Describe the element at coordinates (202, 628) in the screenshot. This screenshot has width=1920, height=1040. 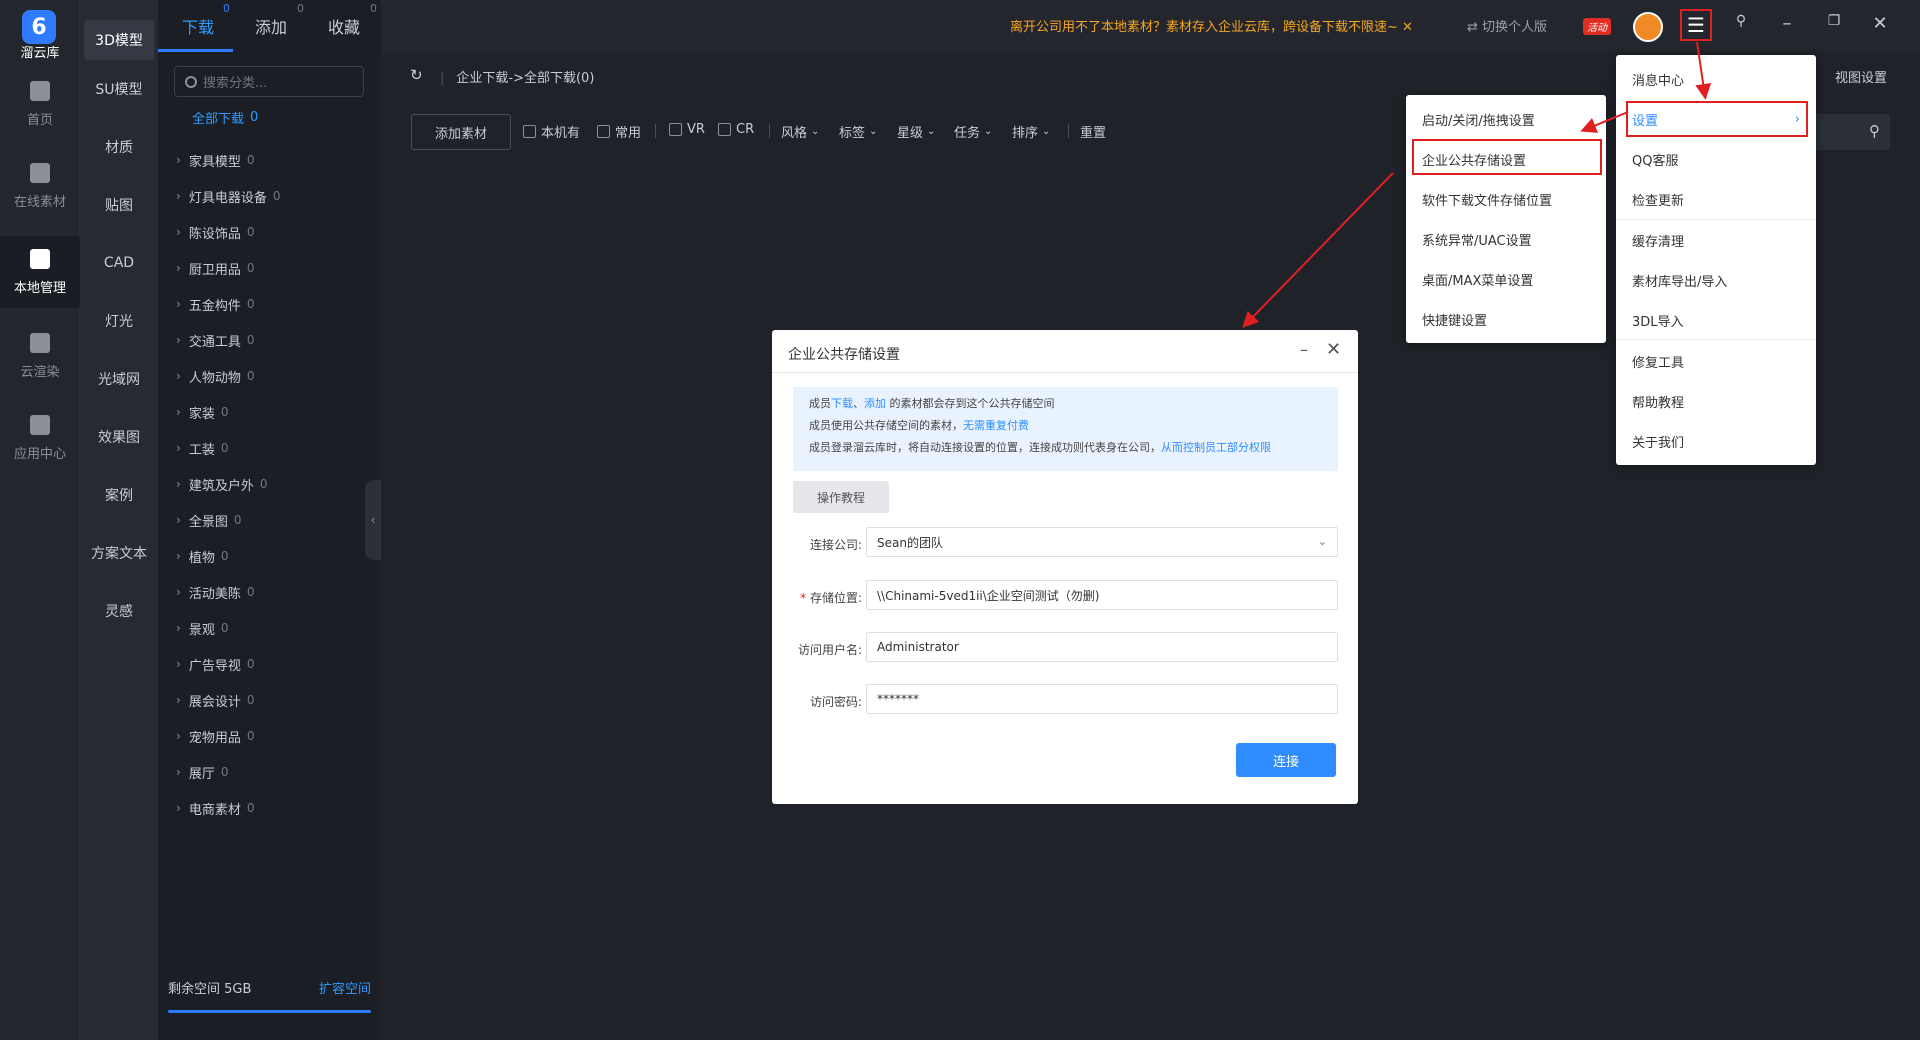
I see `tree-item: › 景观 0` at that location.